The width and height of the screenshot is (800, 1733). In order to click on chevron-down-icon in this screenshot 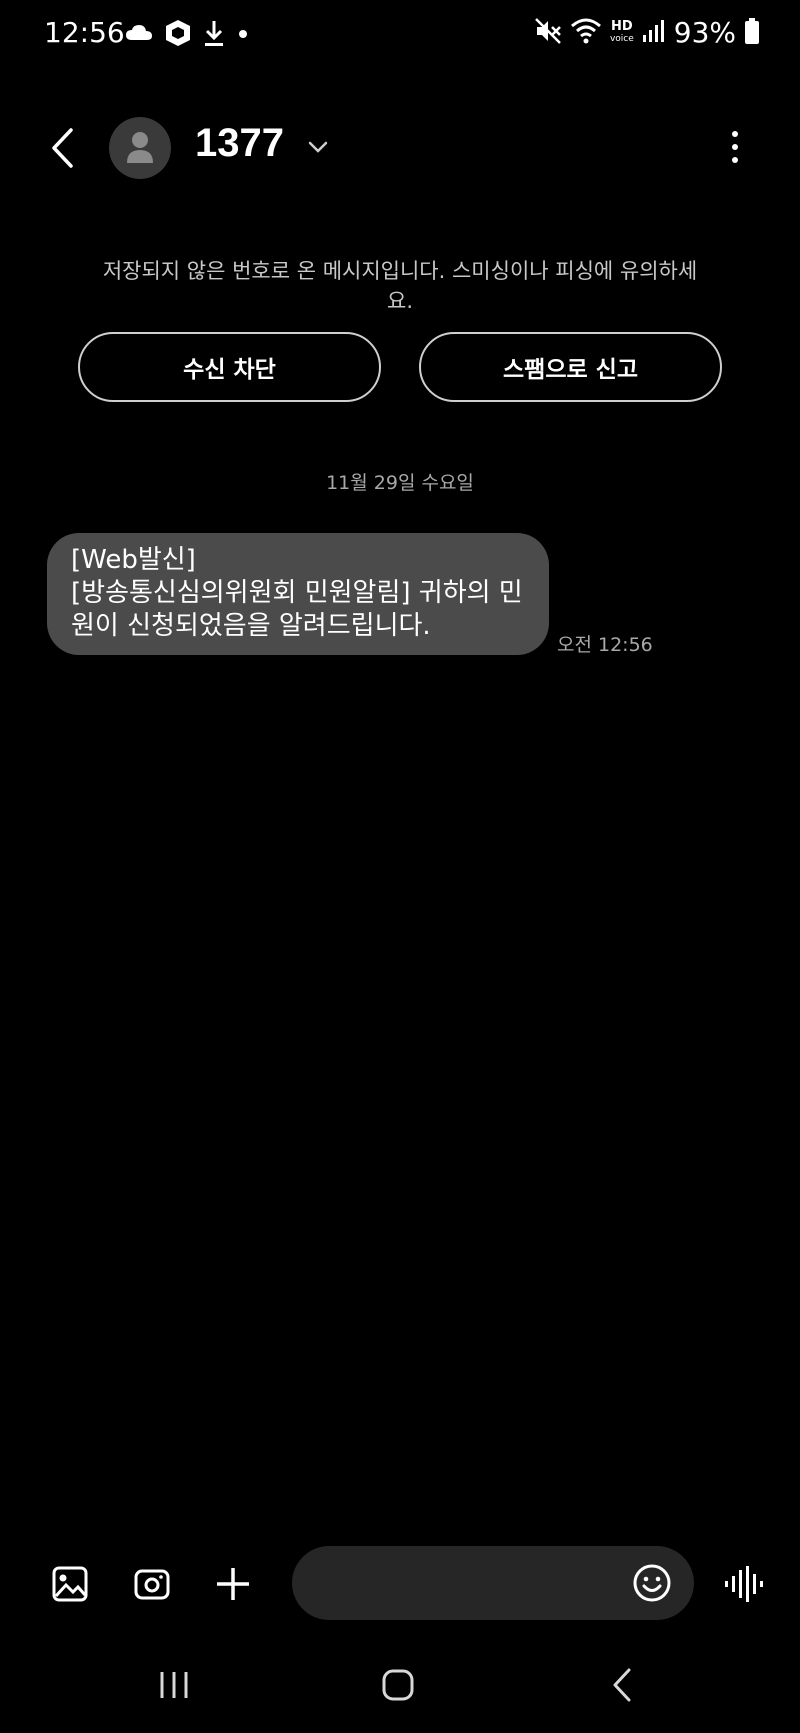, I will do `click(318, 147)`.